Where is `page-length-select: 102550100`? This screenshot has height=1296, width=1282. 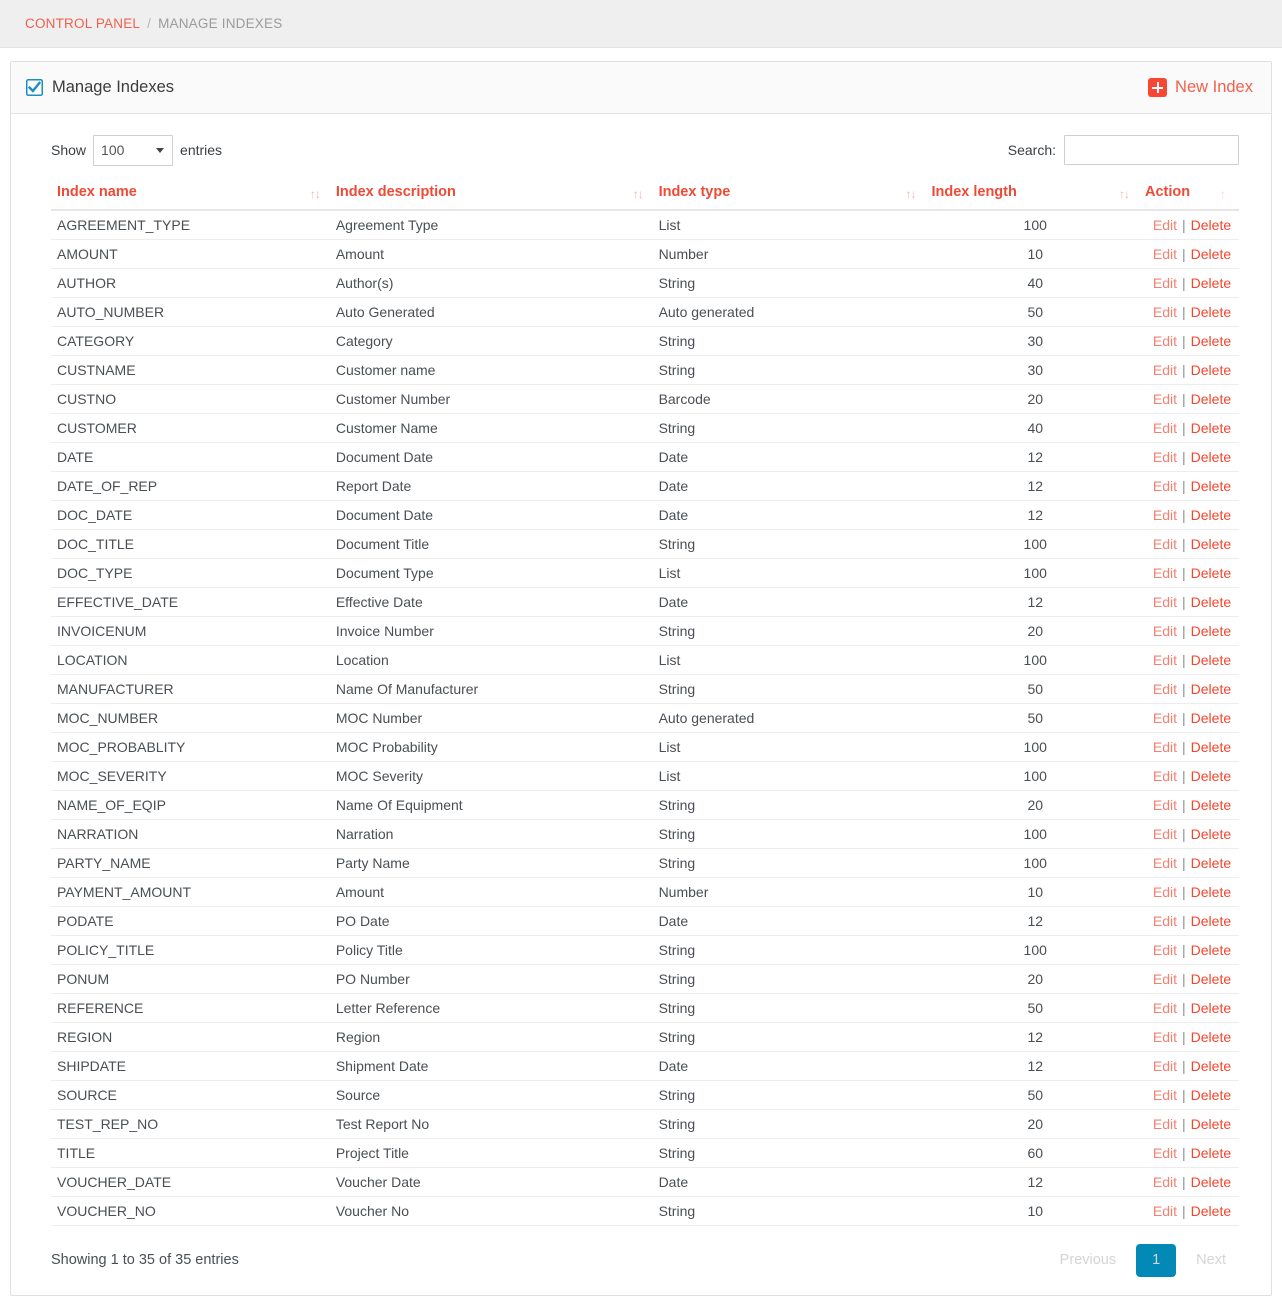 page-length-select: 102550100 is located at coordinates (133, 150).